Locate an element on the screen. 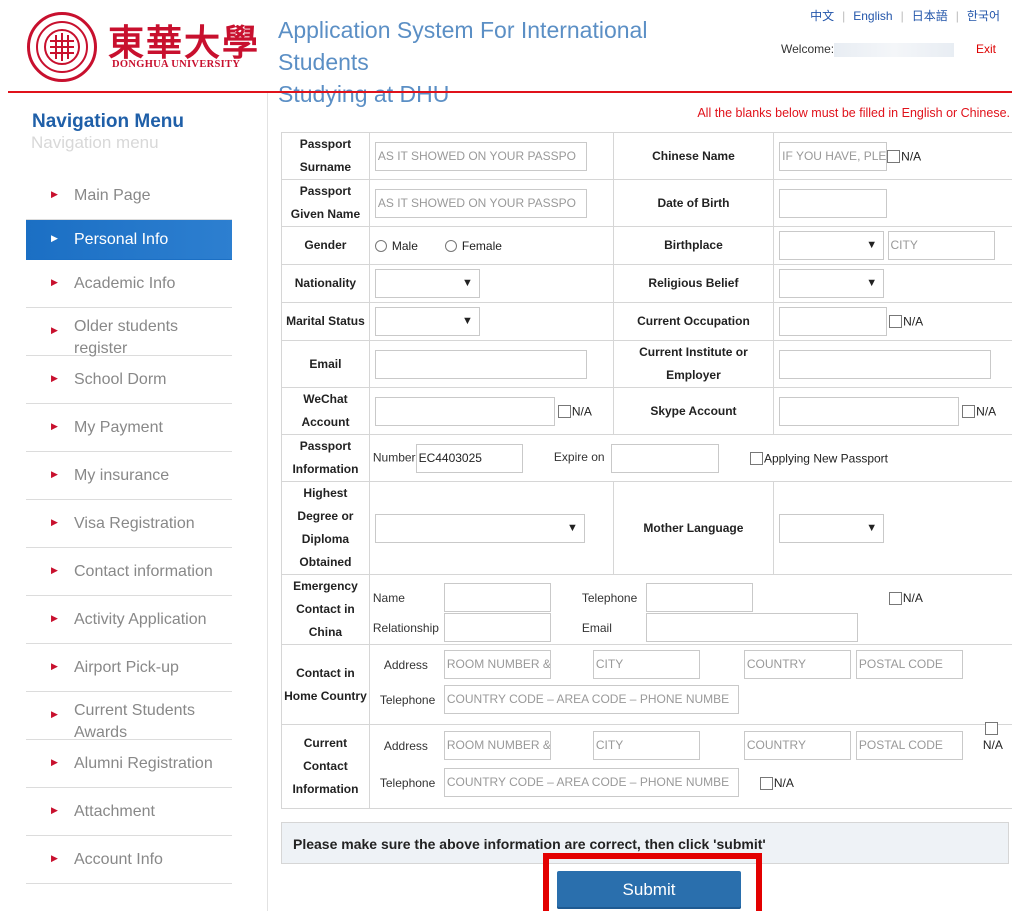  submit-button: Submit is located at coordinates (649, 890).